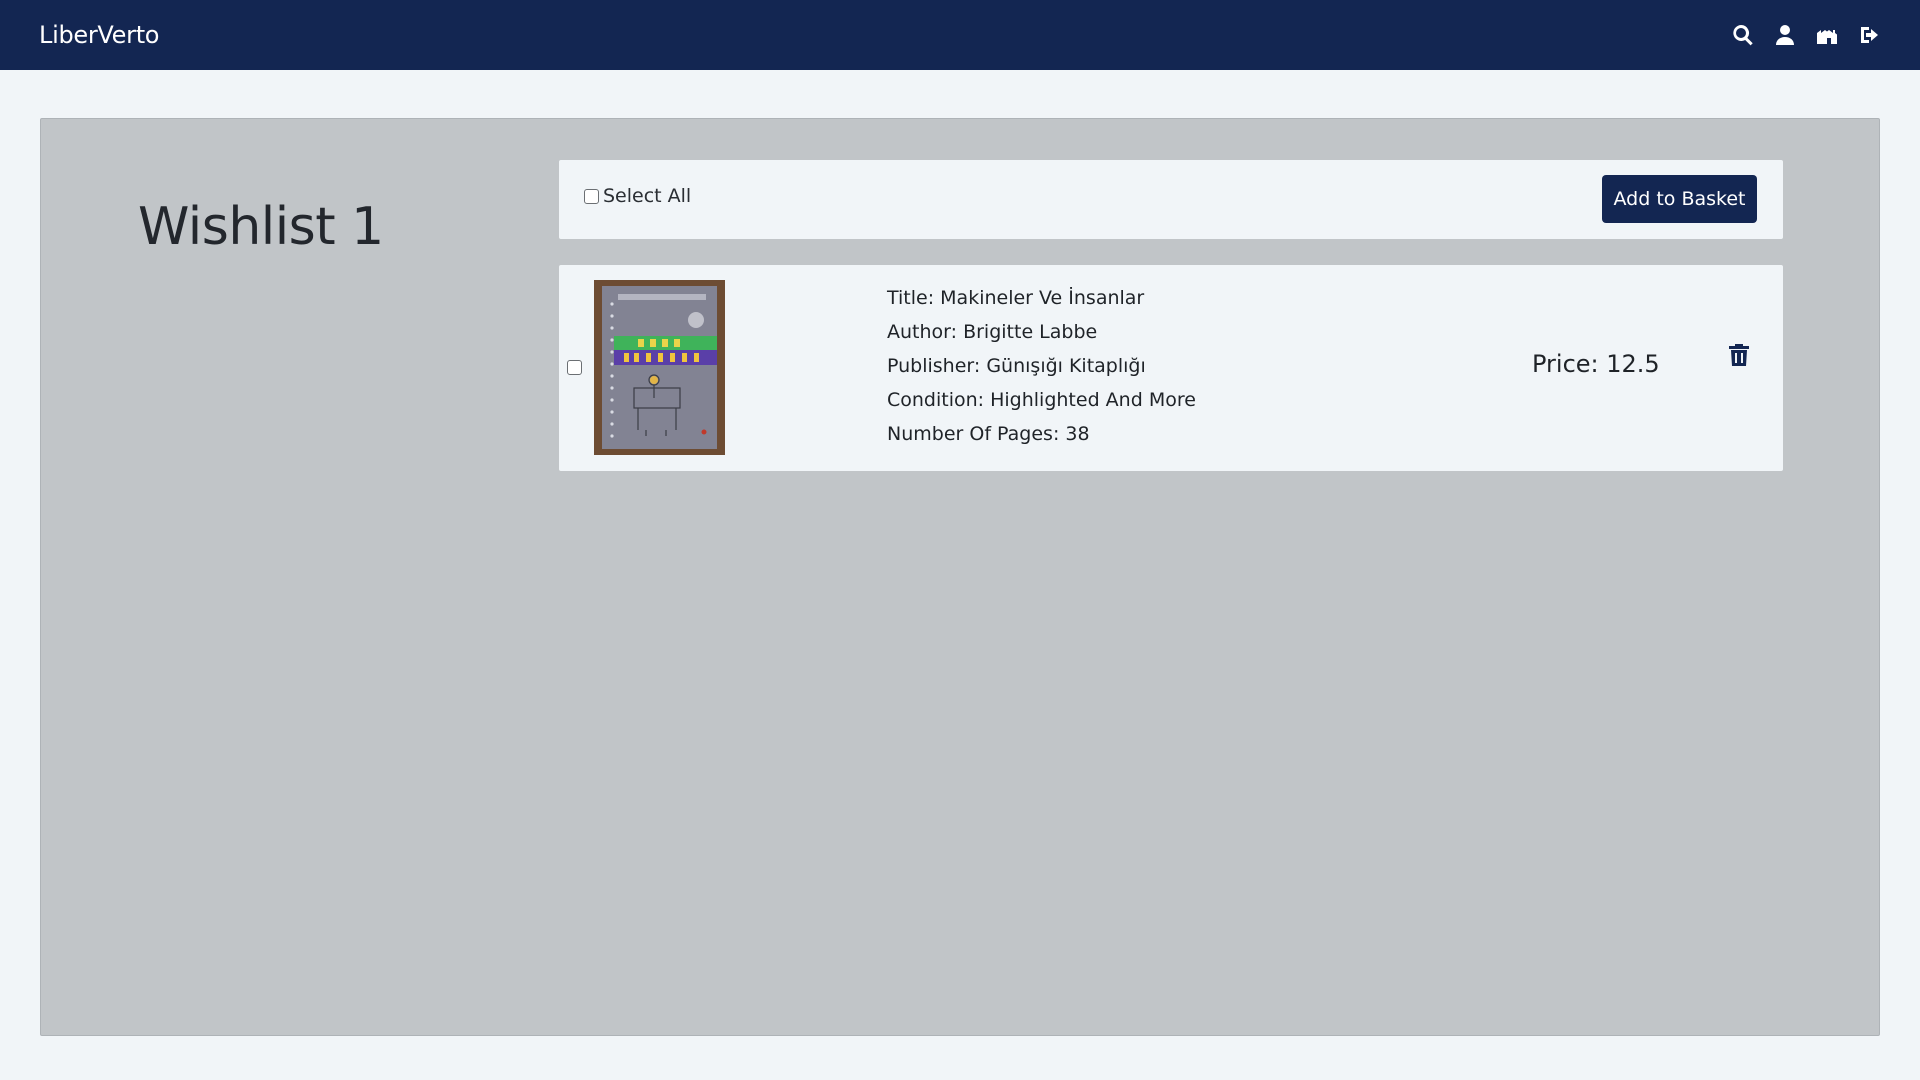 Image resolution: width=1920 pixels, height=1080 pixels. Describe the element at coordinates (574, 367) in the screenshot. I see `item-checkbox` at that location.